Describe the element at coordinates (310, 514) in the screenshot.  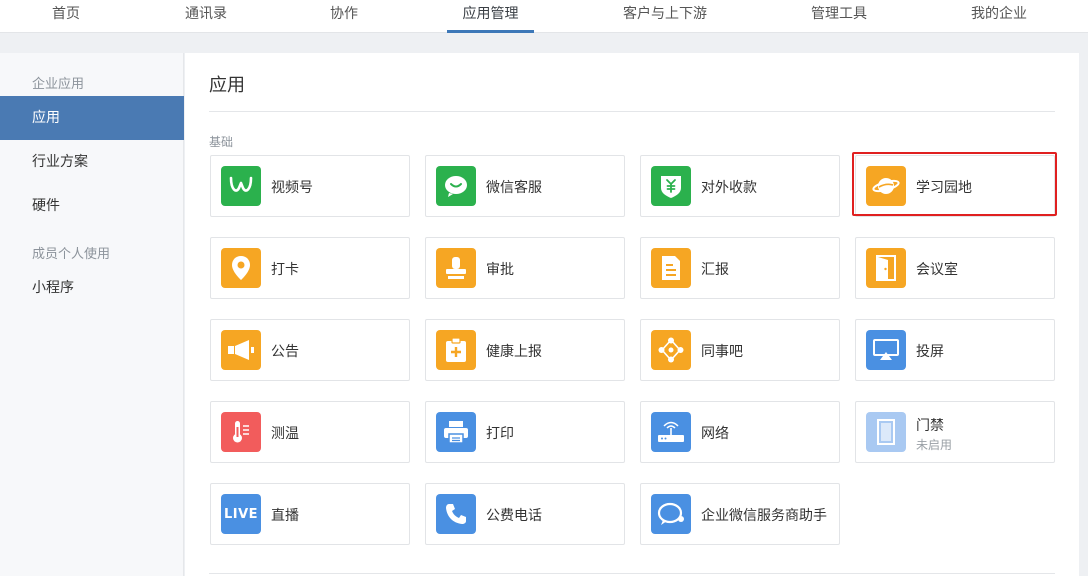
I see `app-card-live: LIVE 直播` at that location.